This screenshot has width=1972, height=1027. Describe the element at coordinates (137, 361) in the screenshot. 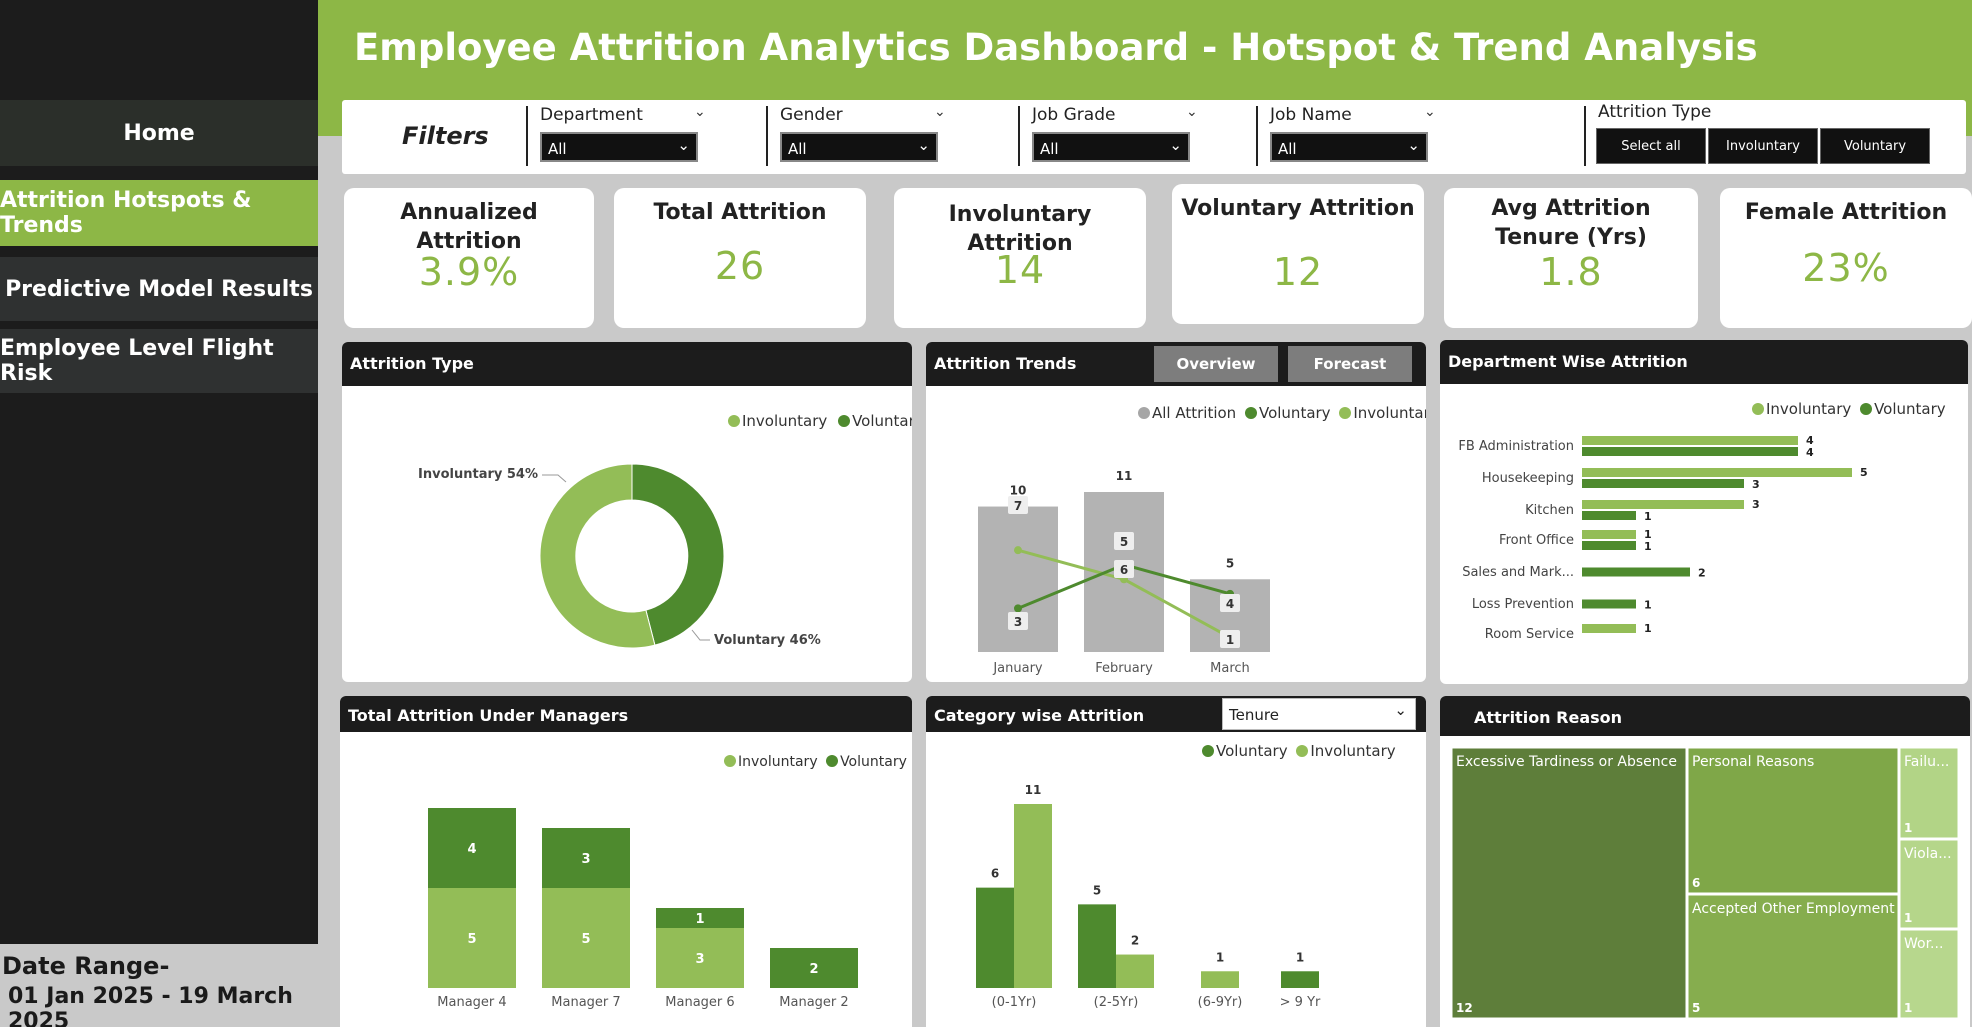

I see `nav-flight-label: Employee Level Flight Risk` at that location.